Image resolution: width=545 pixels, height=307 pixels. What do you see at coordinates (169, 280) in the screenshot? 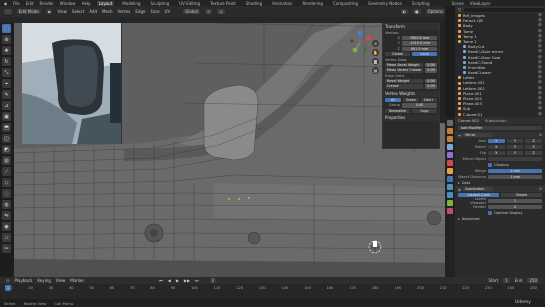
I see `prev-key-icon: ◀` at bounding box center [169, 280].